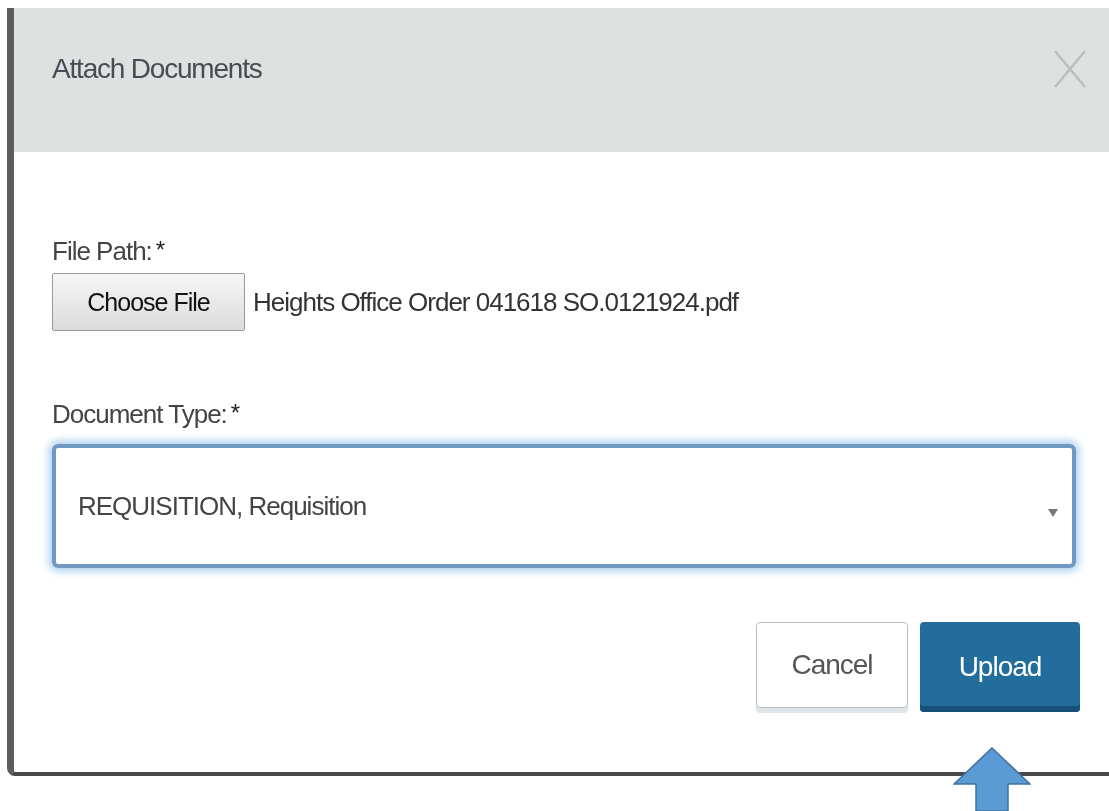  What do you see at coordinates (148, 302) in the screenshot?
I see `choose-file-button: Choose File` at bounding box center [148, 302].